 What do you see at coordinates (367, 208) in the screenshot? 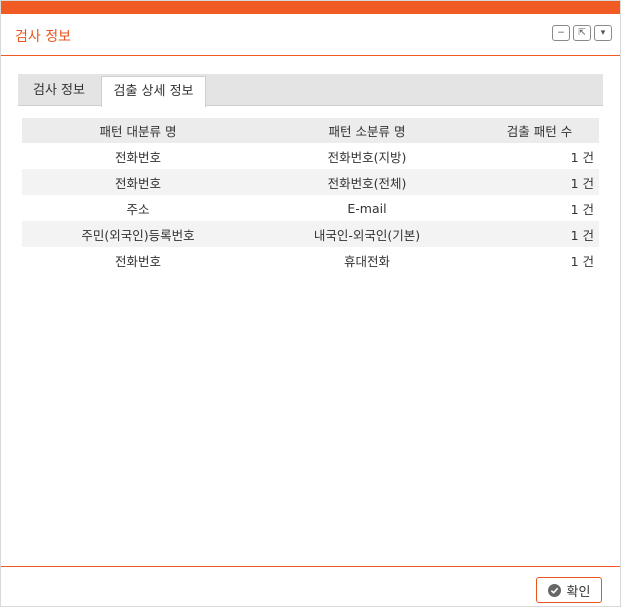
I see `minor-category-cell: E-mail` at bounding box center [367, 208].